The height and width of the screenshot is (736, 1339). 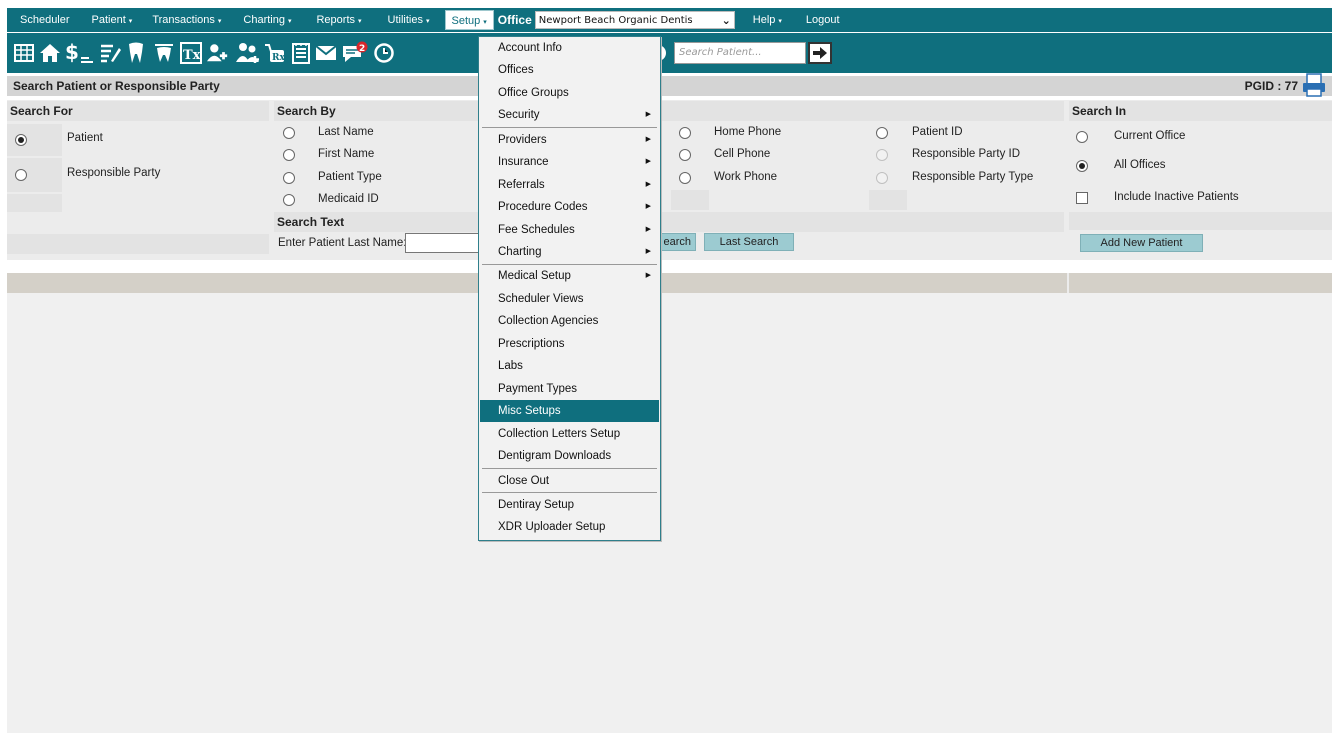 What do you see at coordinates (882, 133) in the screenshot?
I see `search-by-patient-id-radio` at bounding box center [882, 133].